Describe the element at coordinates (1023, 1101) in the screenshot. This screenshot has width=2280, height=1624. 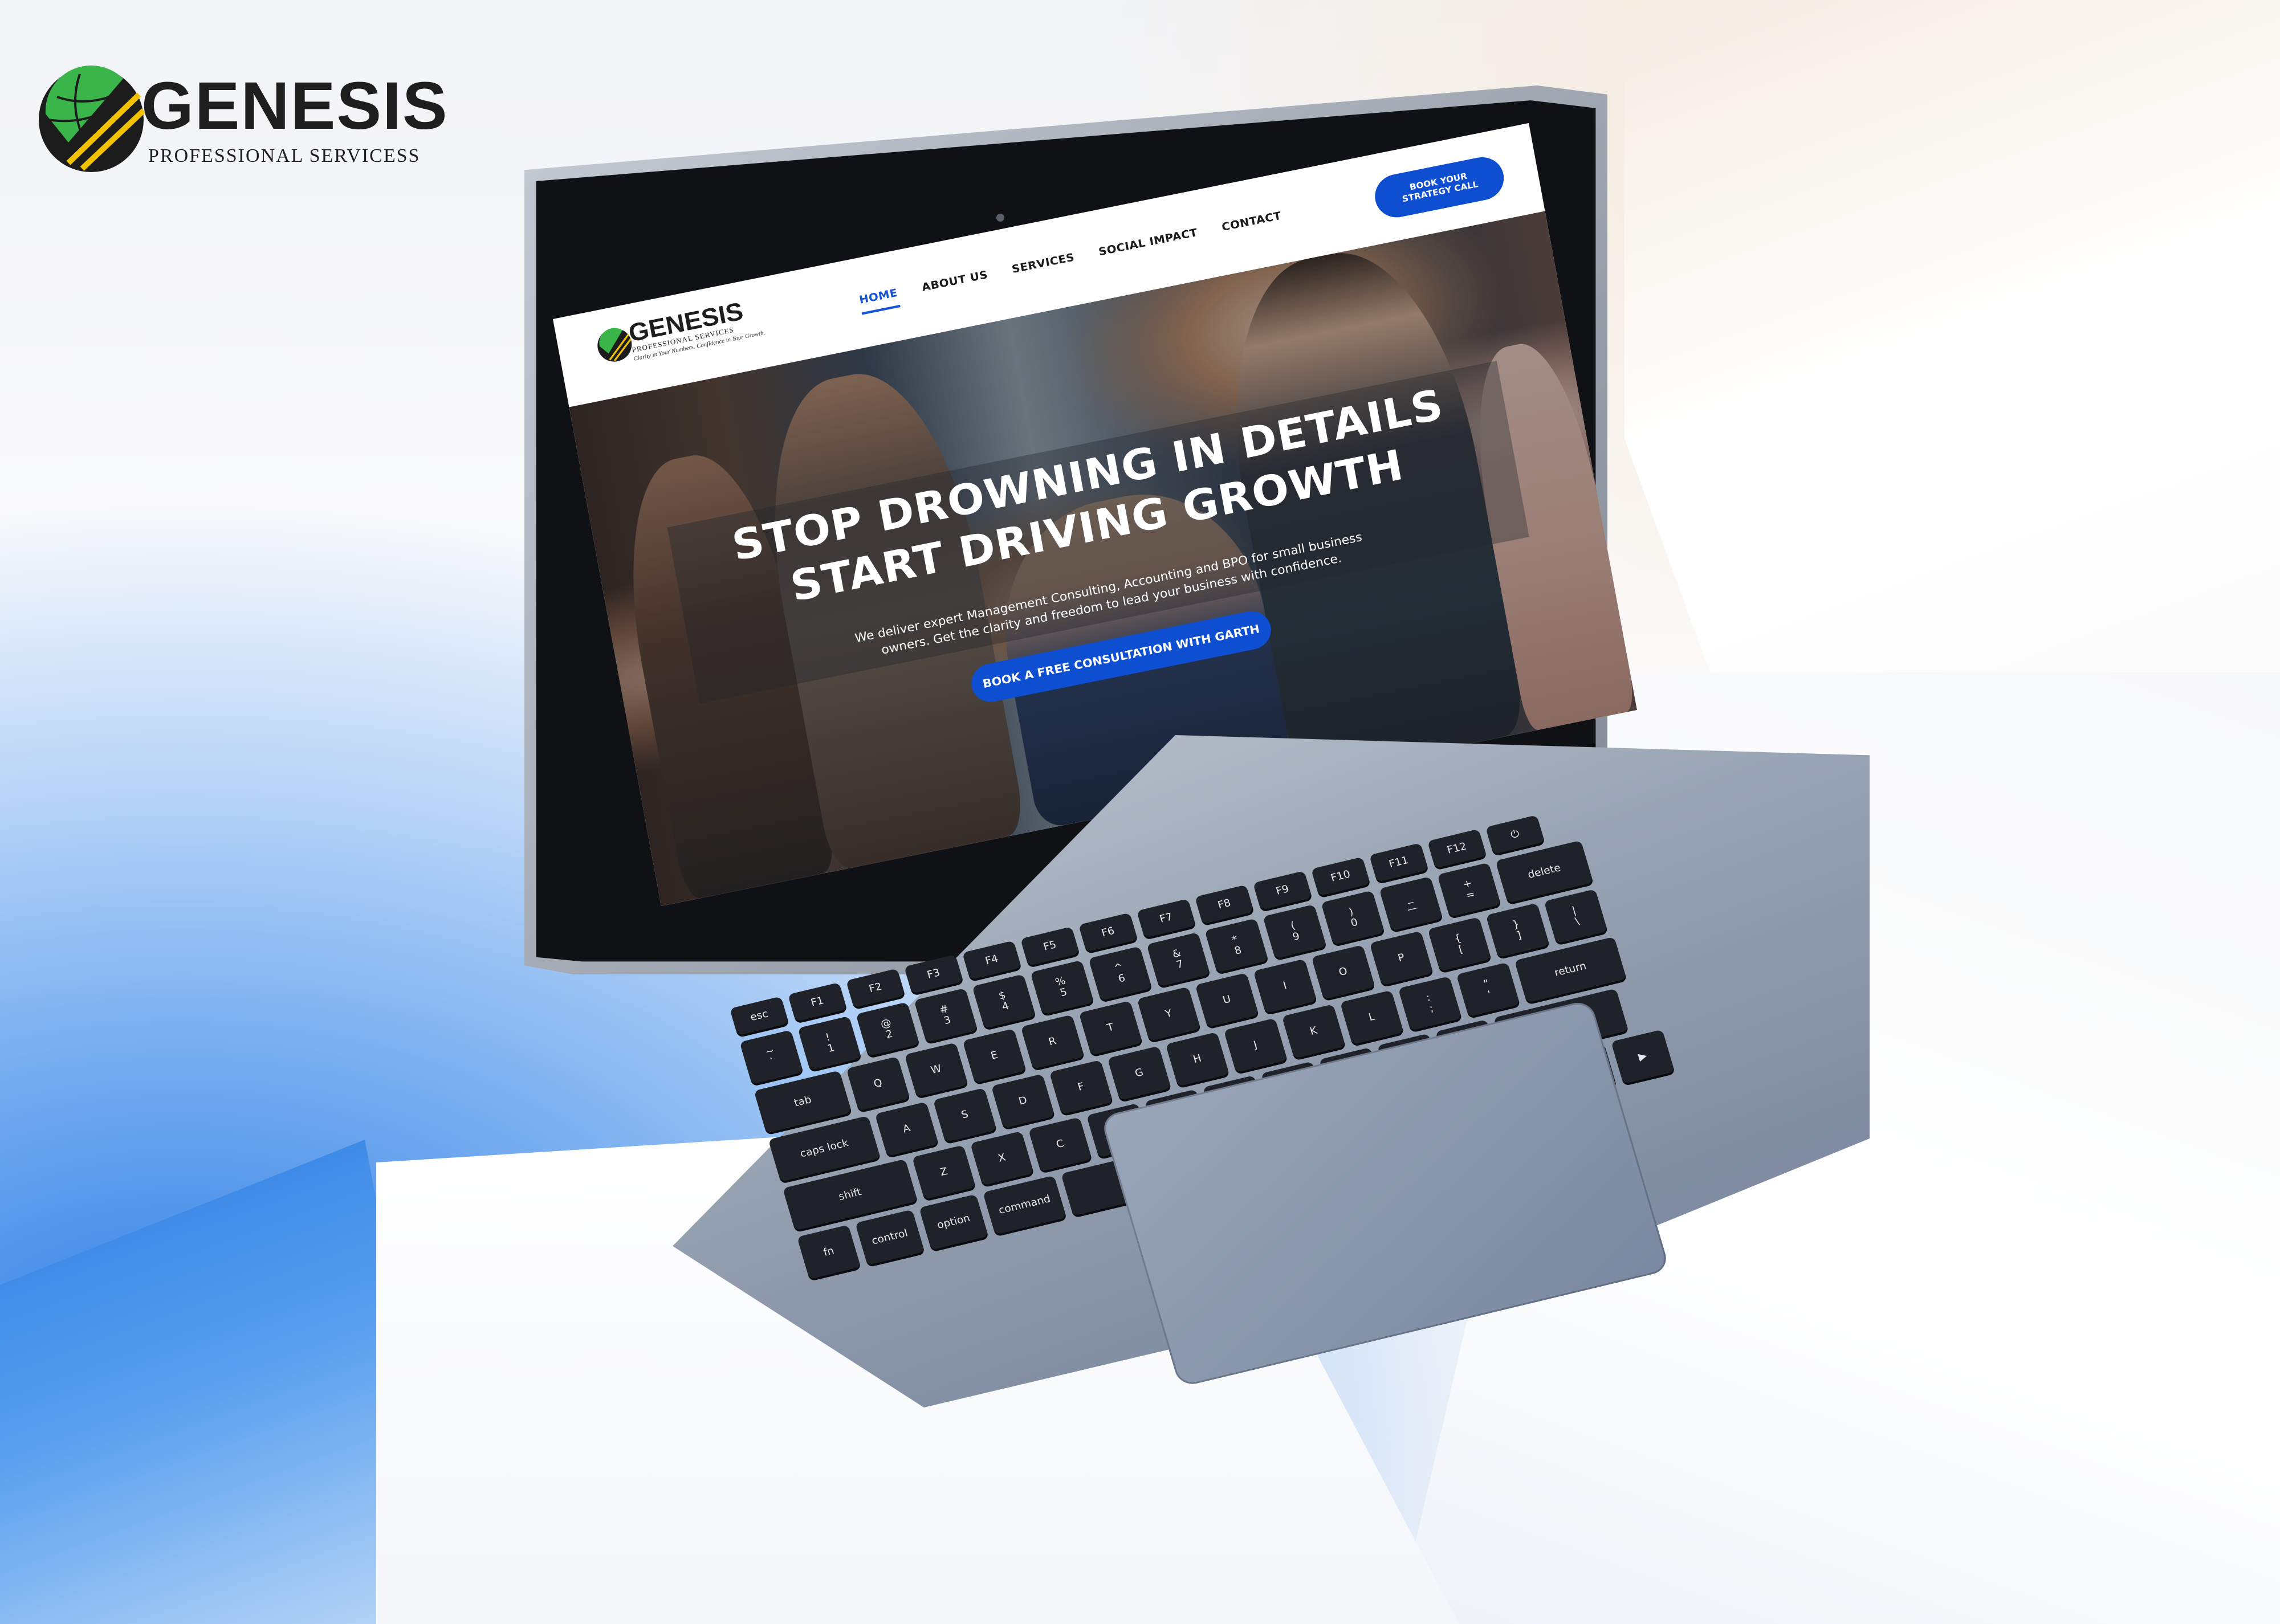
I see `keyboard-key: D` at that location.